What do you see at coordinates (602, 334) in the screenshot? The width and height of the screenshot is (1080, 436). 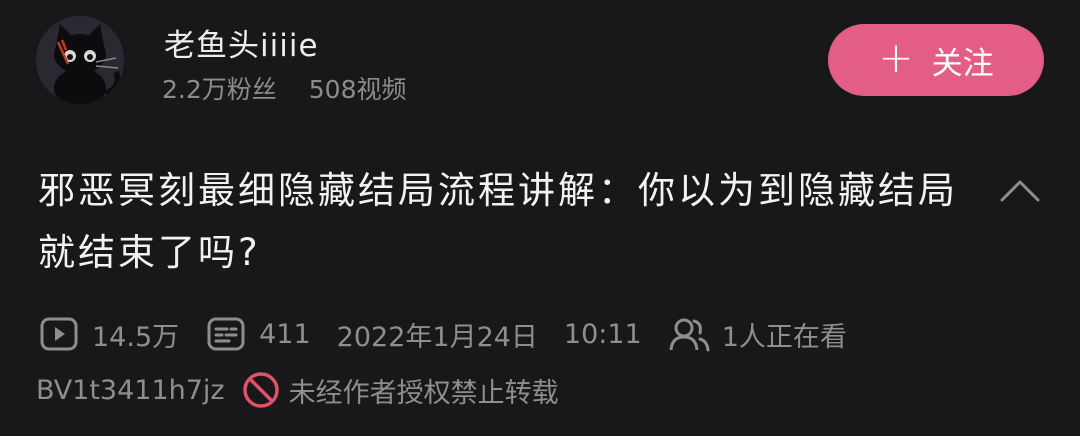 I see `publish-time: 10:11` at bounding box center [602, 334].